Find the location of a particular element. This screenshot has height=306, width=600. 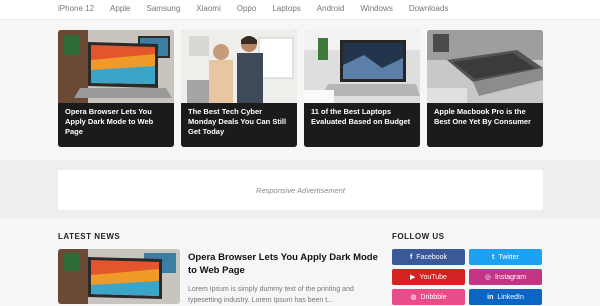

dribbble-button: ◍ Dribbble is located at coordinates (428, 297).